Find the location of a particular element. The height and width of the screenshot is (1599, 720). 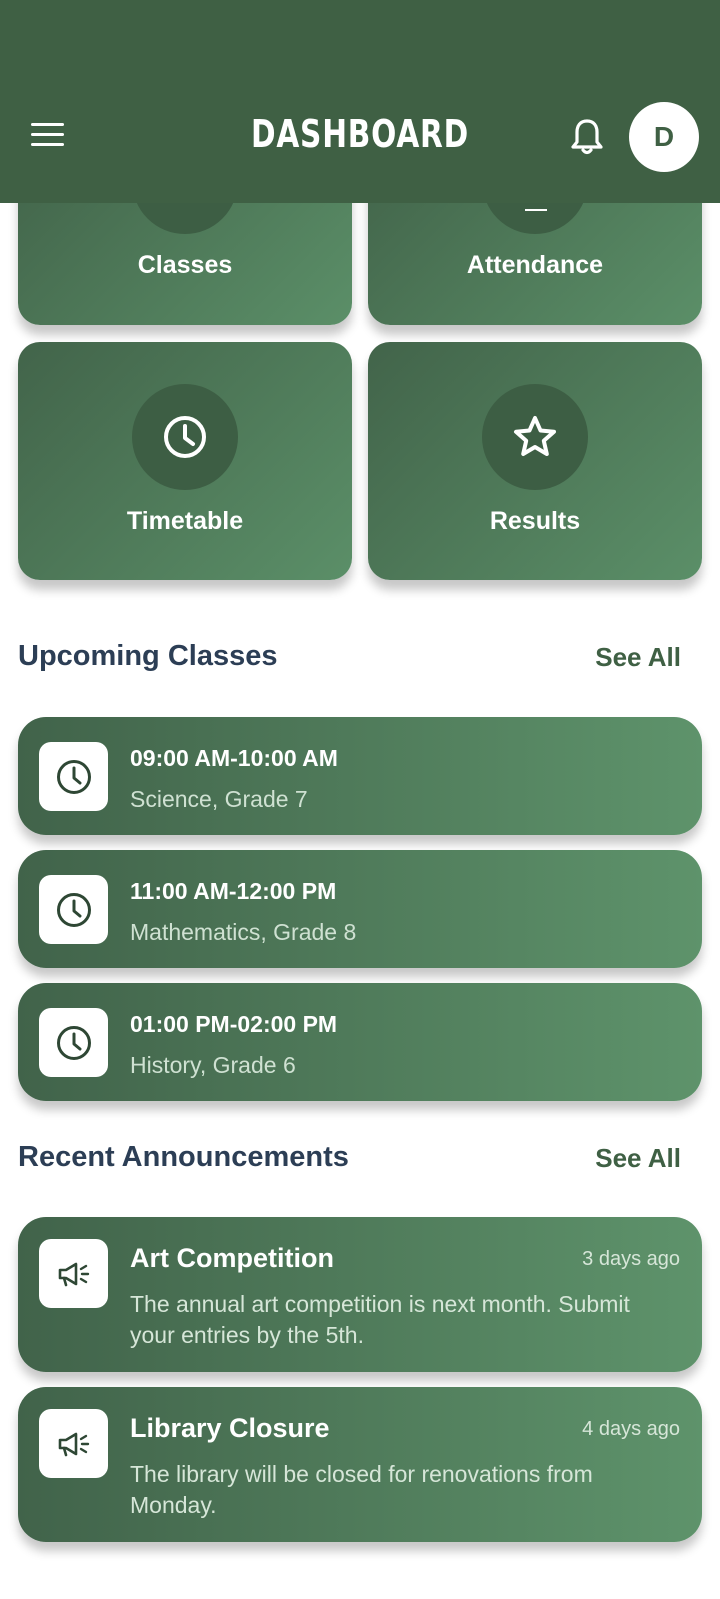

tile-label: Attendance is located at coordinates (535, 265).